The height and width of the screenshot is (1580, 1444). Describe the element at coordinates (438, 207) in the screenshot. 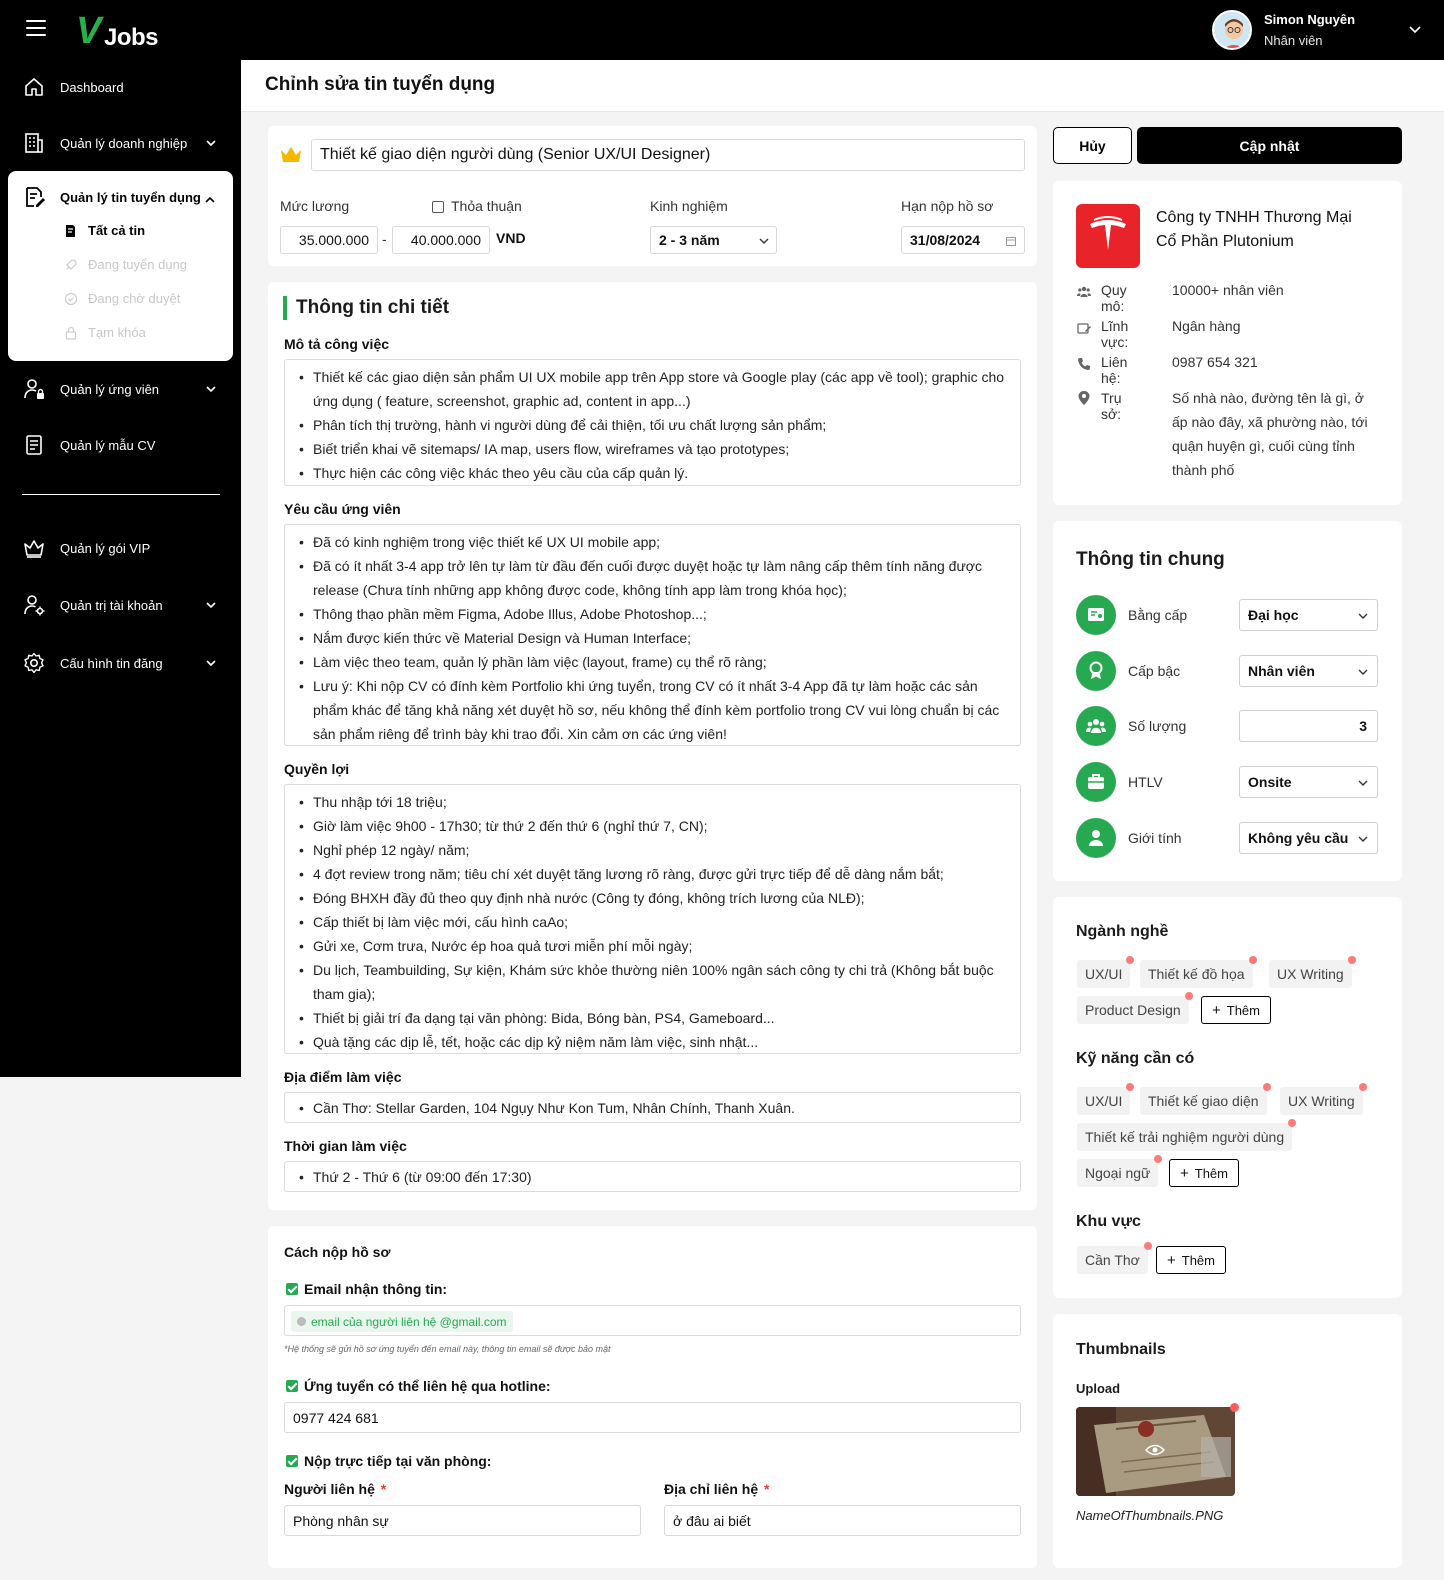

I see `negotiable-checkbox` at that location.